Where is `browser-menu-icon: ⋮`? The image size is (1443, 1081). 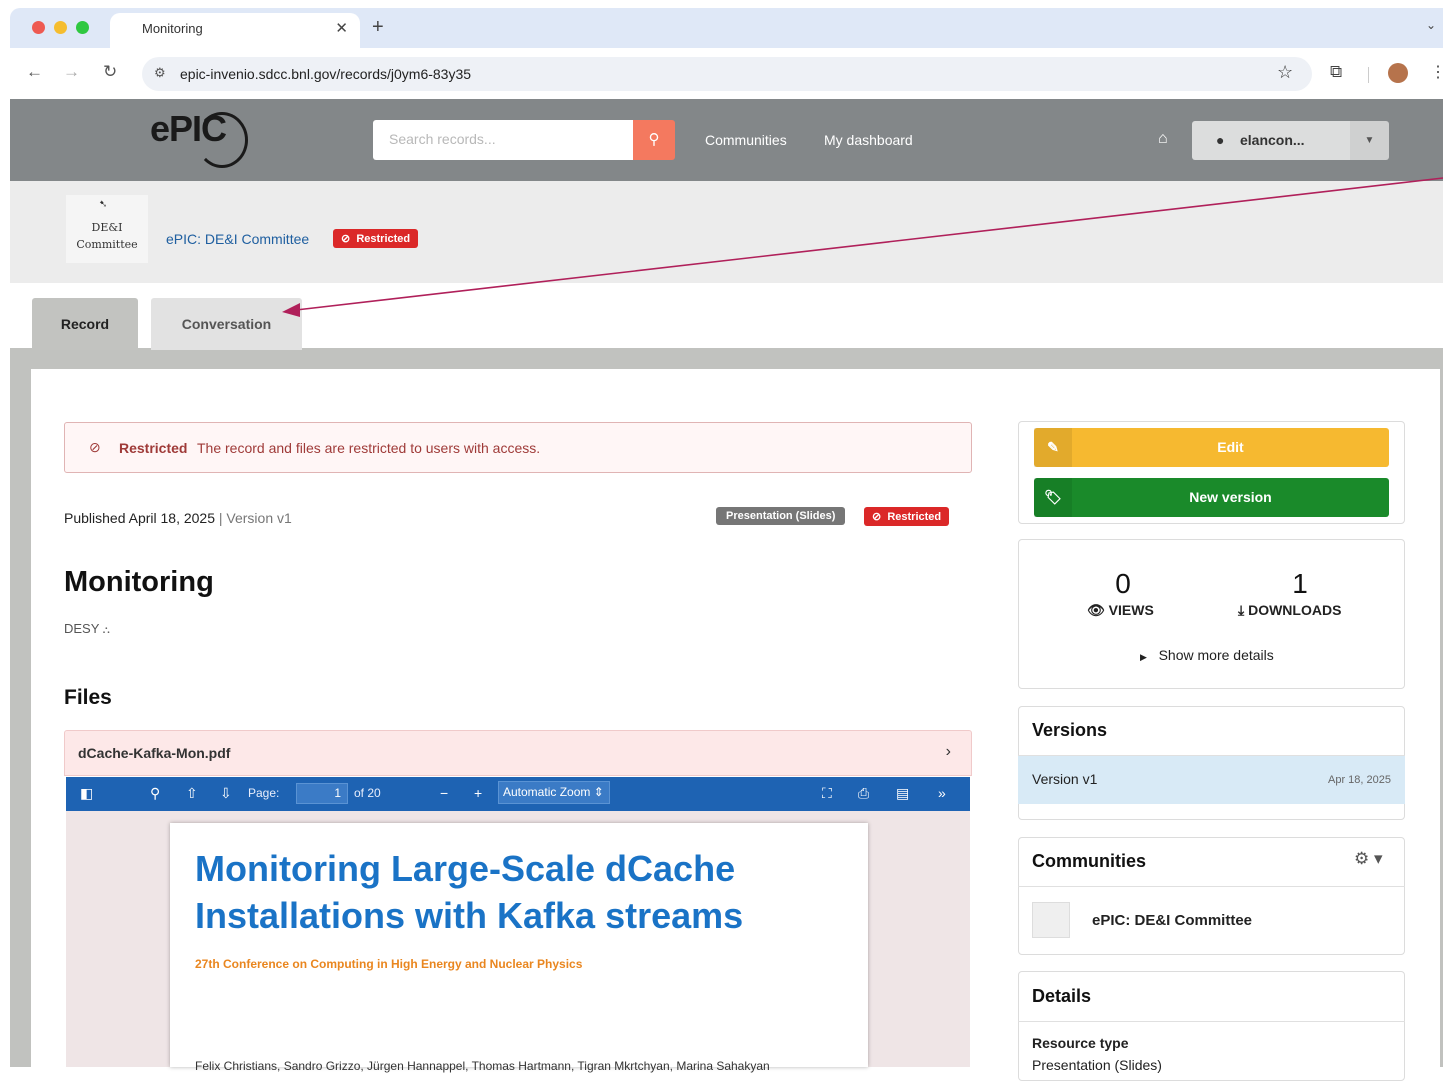
browser-menu-icon: ⋮ is located at coordinates (1436, 72).